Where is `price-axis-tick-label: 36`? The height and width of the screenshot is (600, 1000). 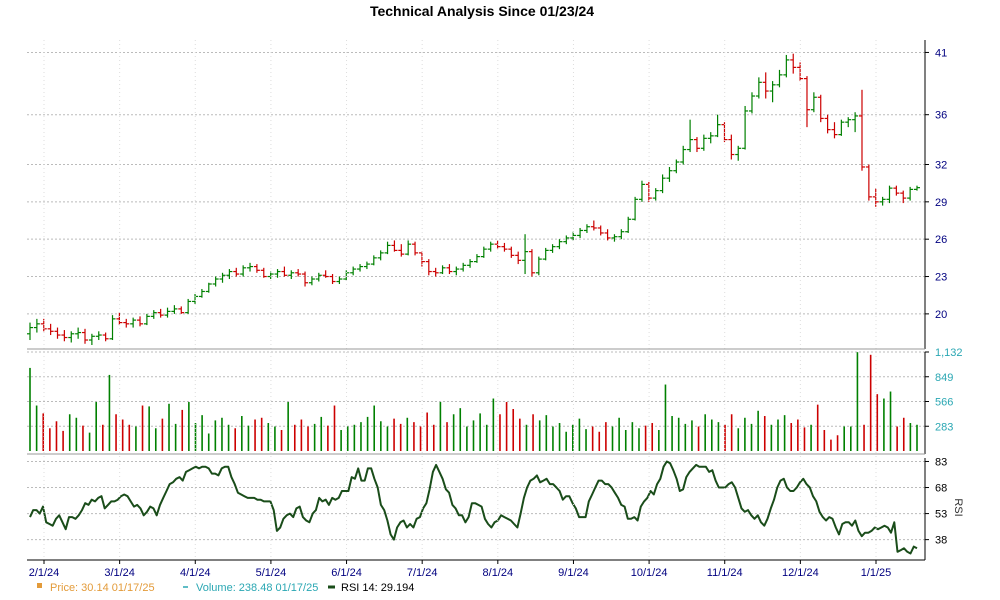
price-axis-tick-label: 36 is located at coordinates (941, 116).